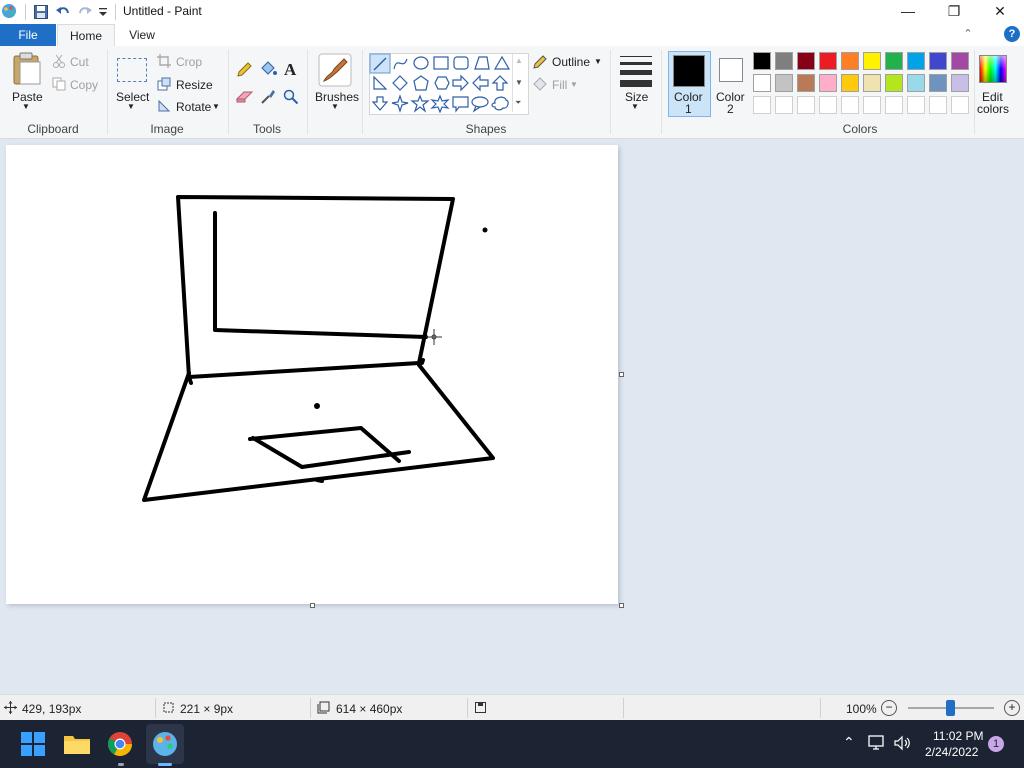 This screenshot has width=1024, height=768. I want to click on text-tool-icon: A, so click(291, 68).